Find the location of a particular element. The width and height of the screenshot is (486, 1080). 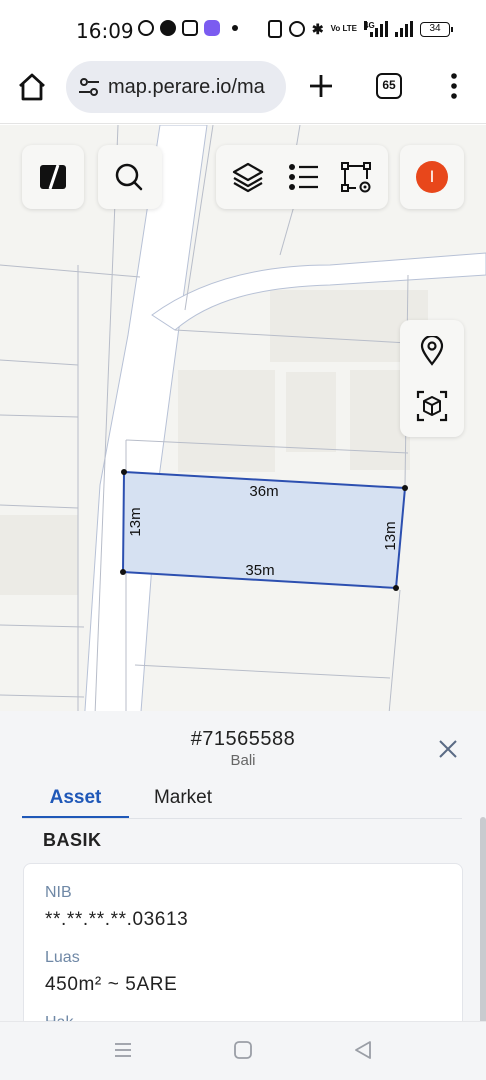

measurement-left: 13m is located at coordinates (135, 521).